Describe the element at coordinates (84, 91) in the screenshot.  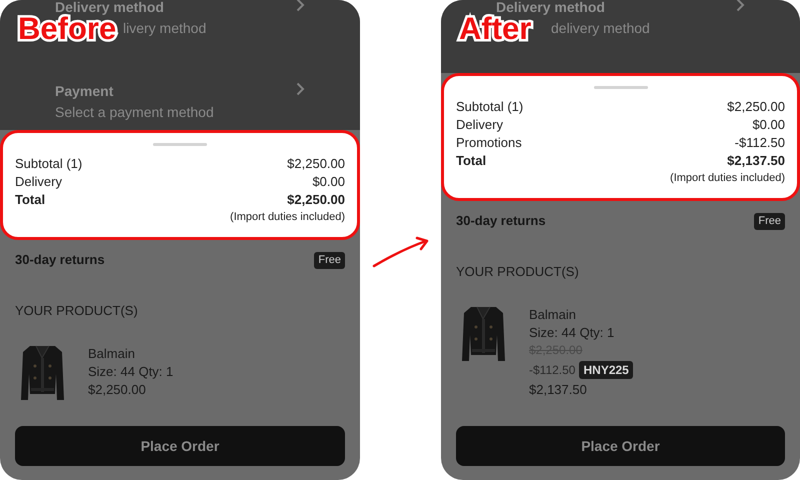
I see `section-title: Payment` at that location.